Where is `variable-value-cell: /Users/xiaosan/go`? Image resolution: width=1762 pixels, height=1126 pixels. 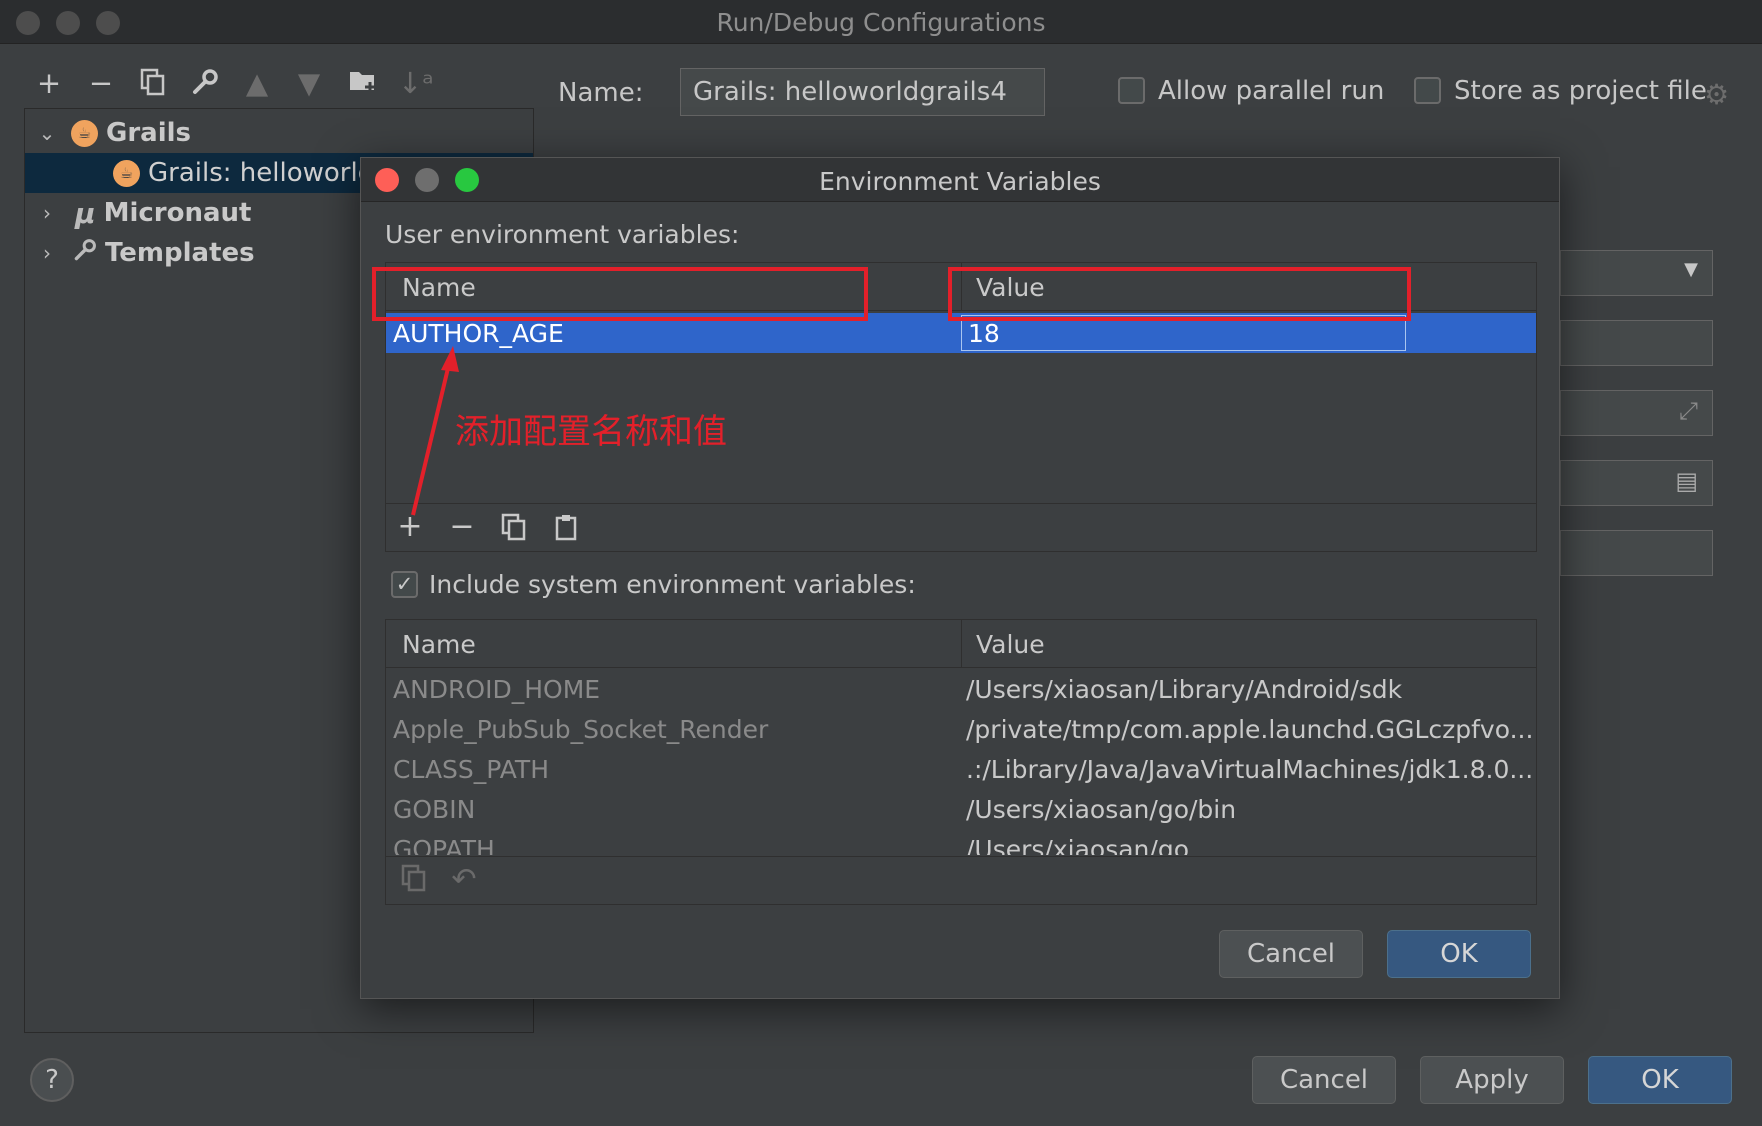 variable-value-cell: /Users/xiaosan/go is located at coordinates (1077, 845).